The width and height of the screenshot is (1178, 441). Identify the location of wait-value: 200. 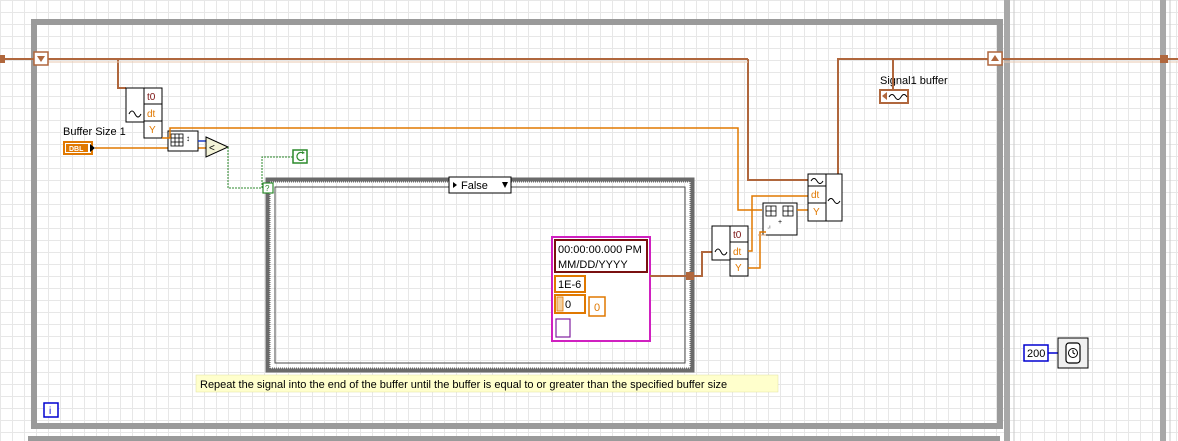
(1036, 354).